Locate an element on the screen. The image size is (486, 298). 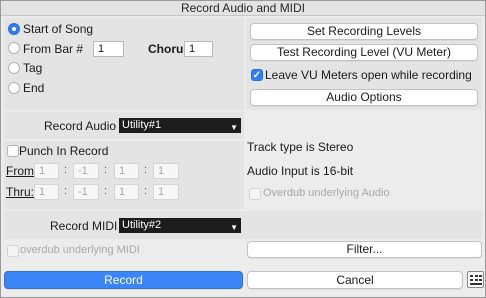
set-recording-levels-button: Set Recording Levels is located at coordinates (364, 31).